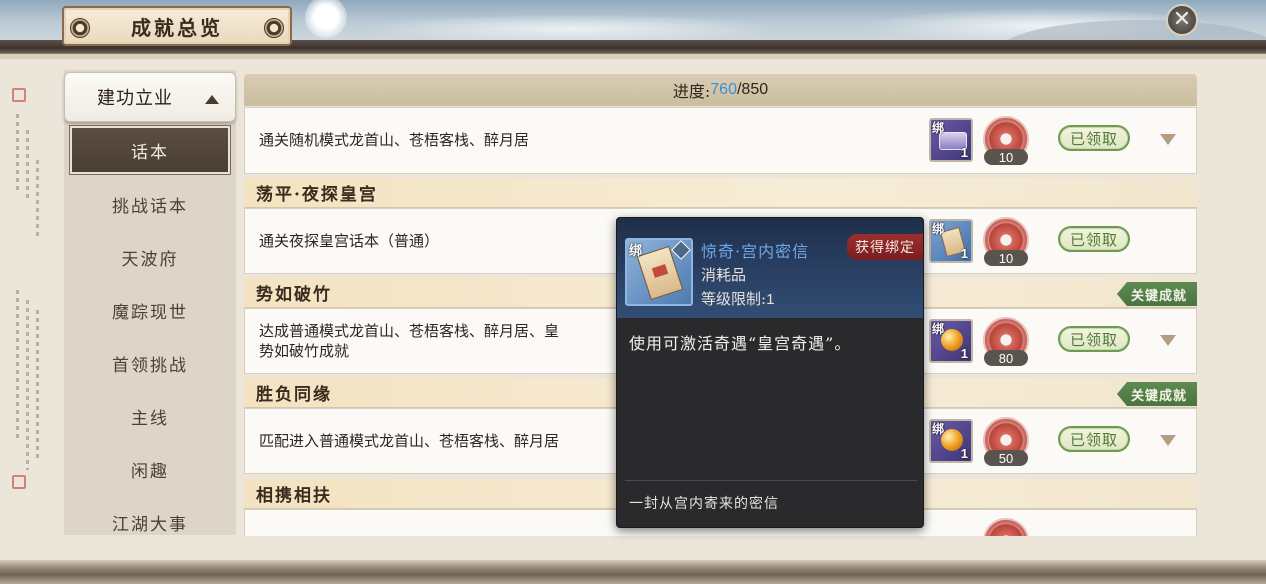  I want to click on nav-item-label: 话本, so click(150, 152).